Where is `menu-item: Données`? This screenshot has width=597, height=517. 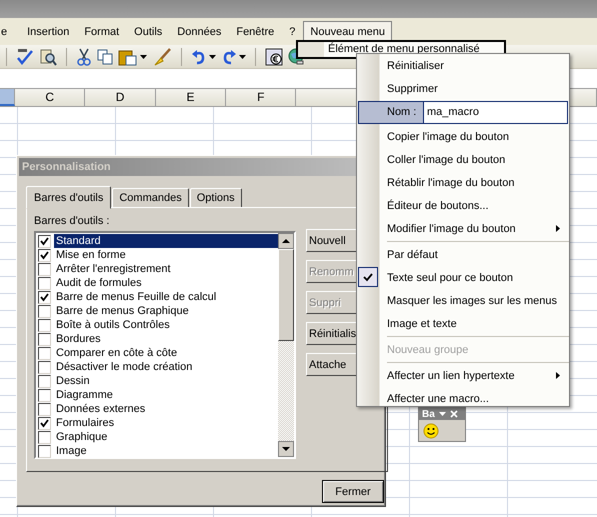 menu-item: Données is located at coordinates (199, 32).